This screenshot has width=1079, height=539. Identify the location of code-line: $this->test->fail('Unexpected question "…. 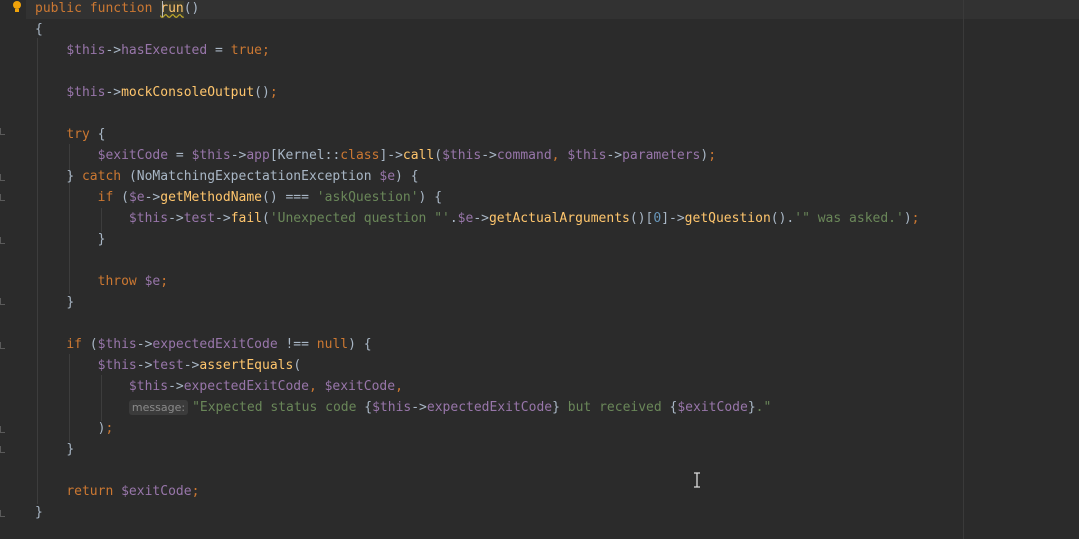
(477, 218).